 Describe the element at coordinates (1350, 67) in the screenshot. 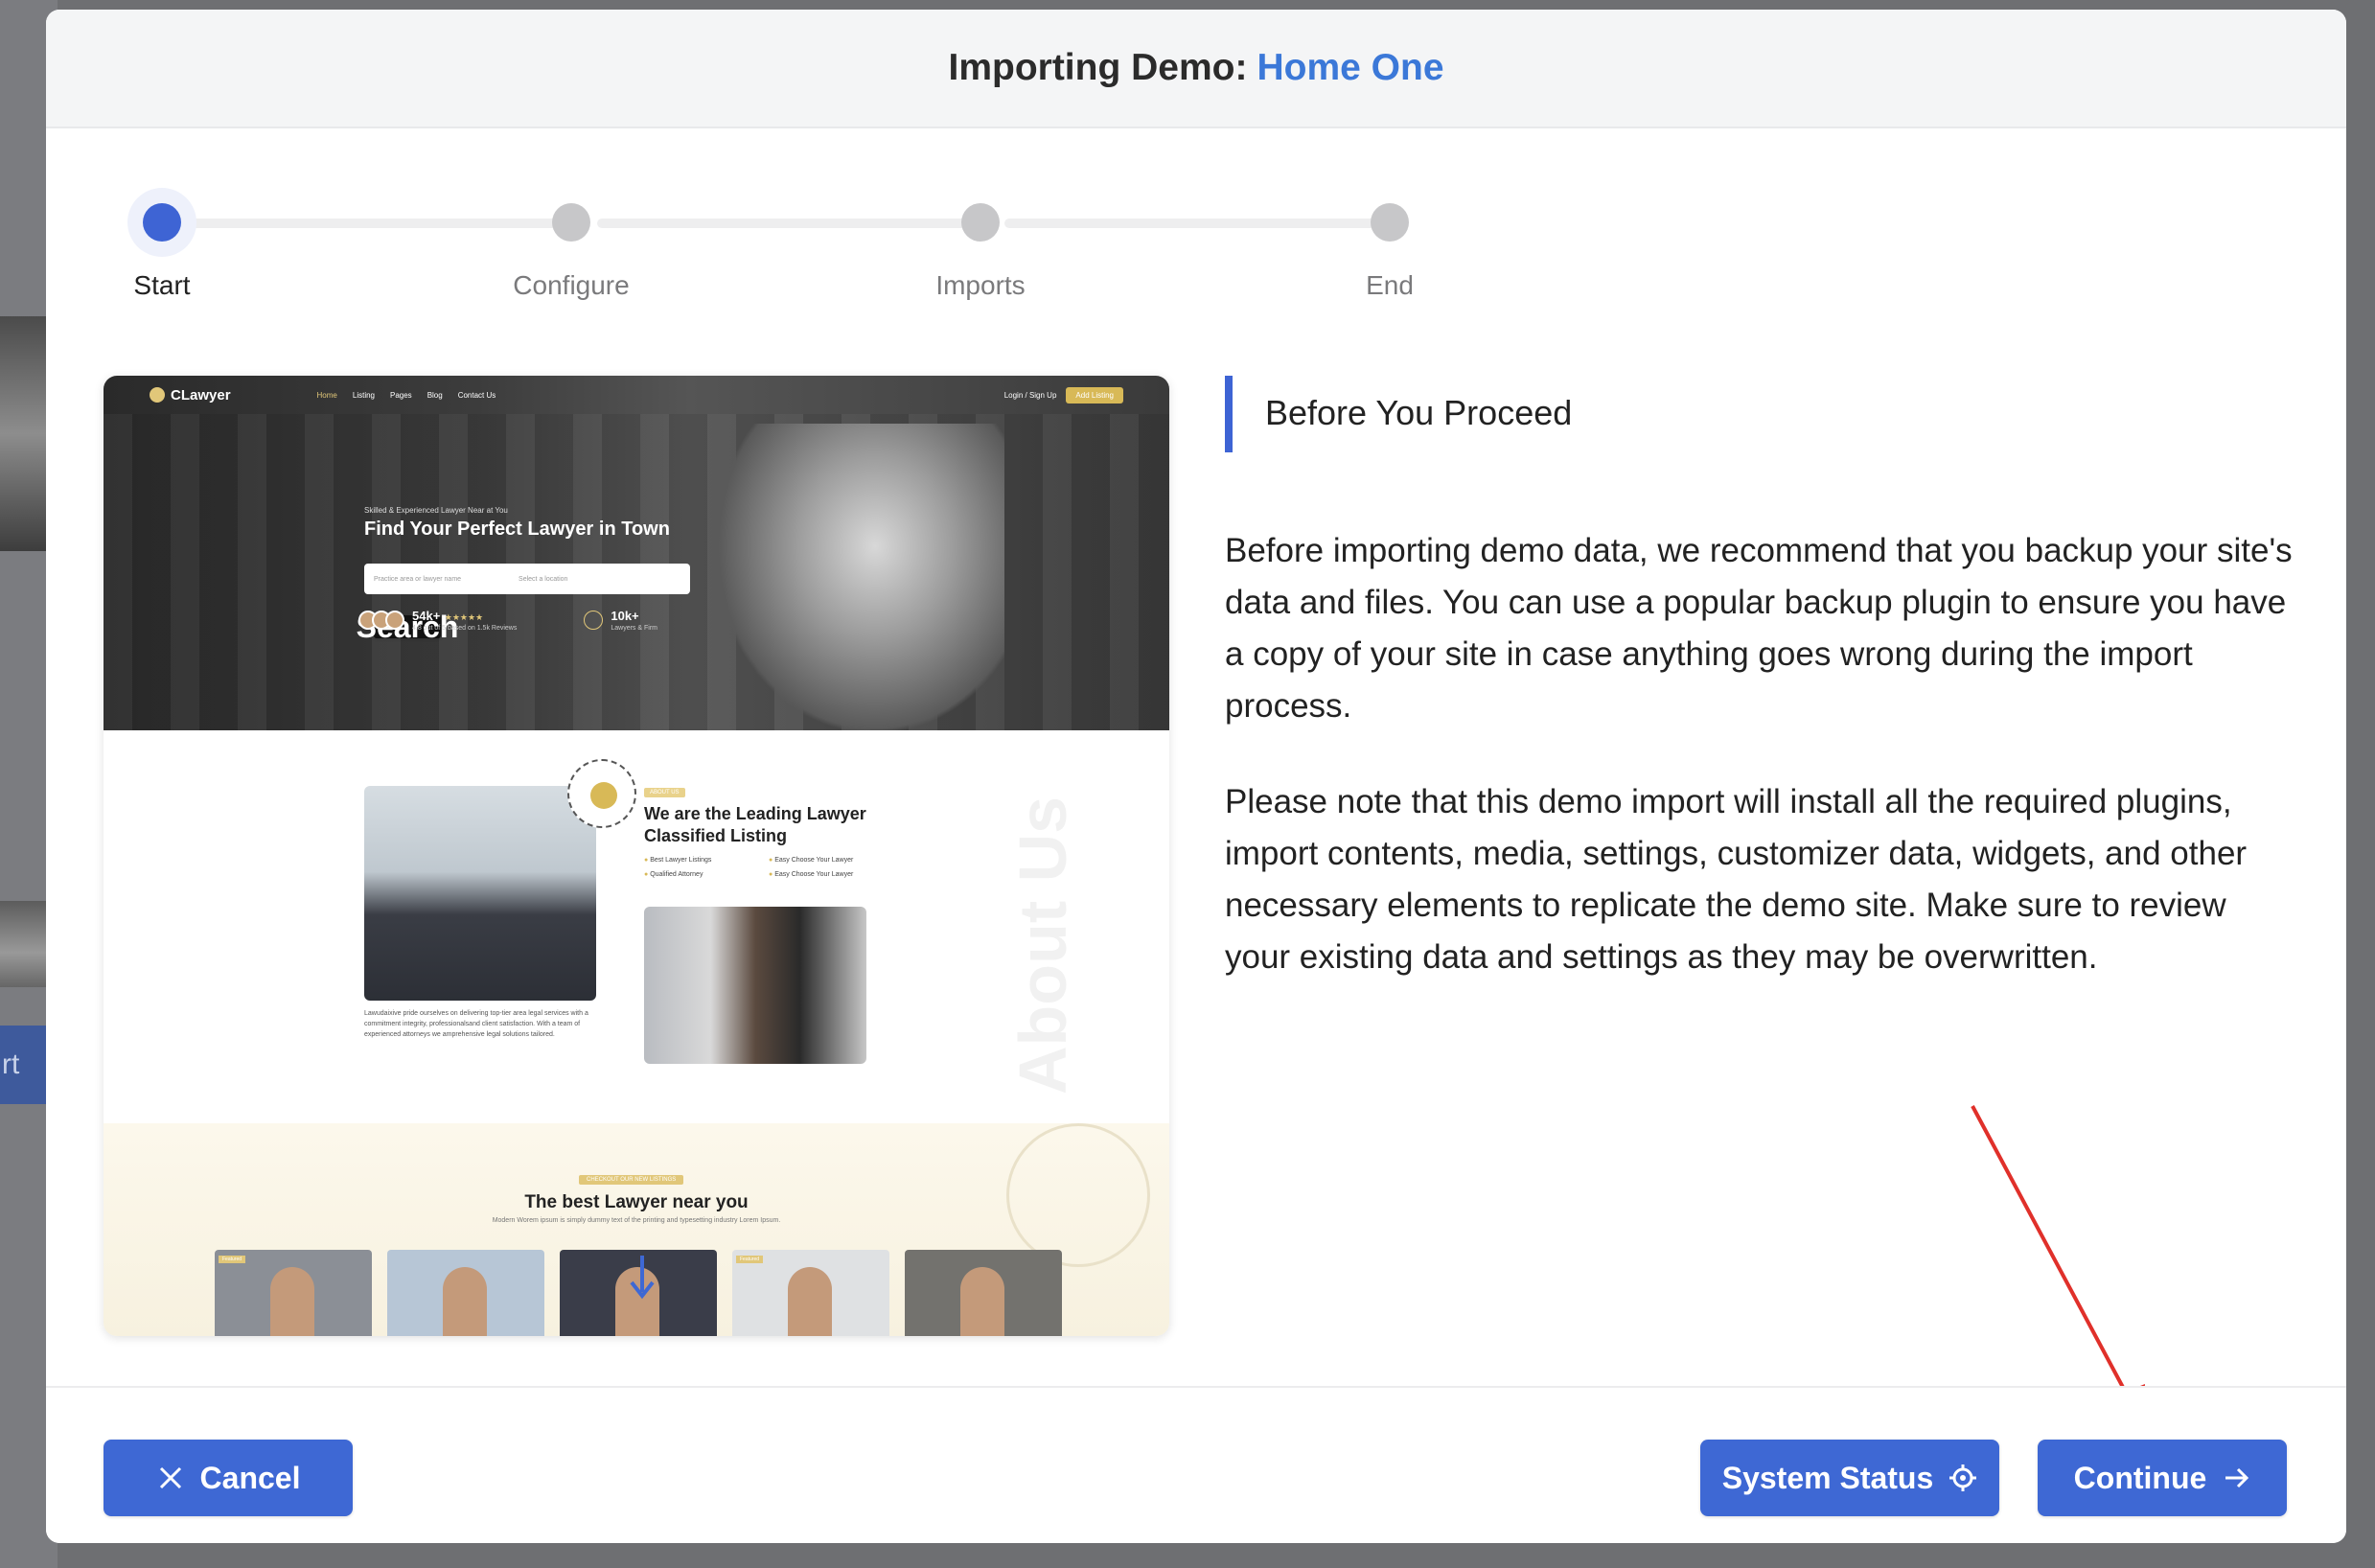

I see `demo-name: Home One` at that location.